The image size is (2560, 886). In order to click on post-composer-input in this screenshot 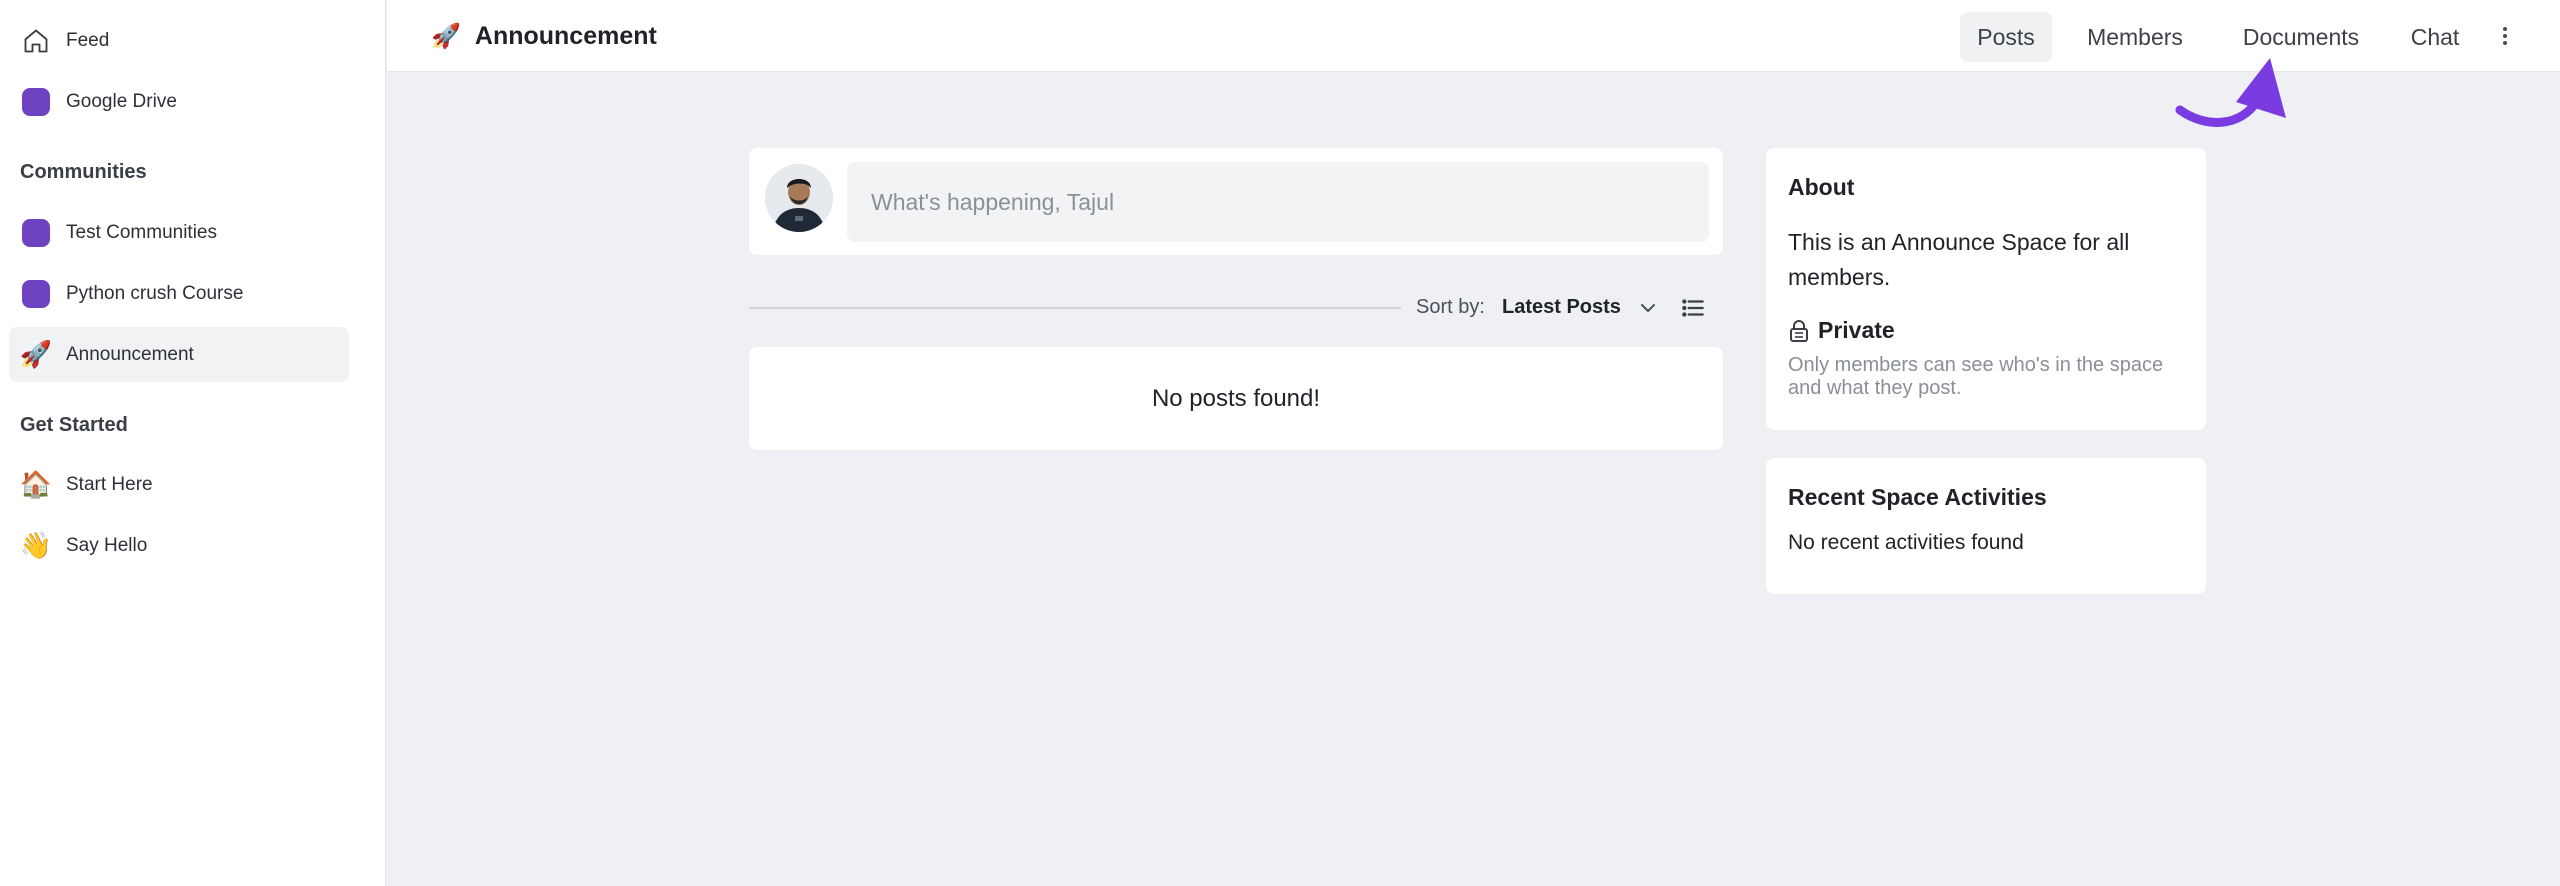, I will do `click(1278, 202)`.